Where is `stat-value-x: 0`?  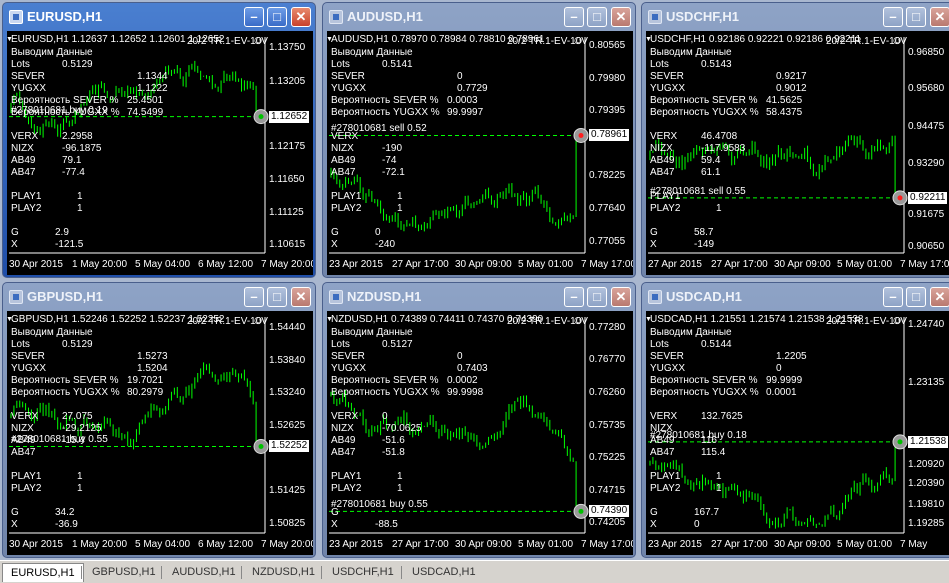 stat-value-x: 0 is located at coordinates (697, 524).